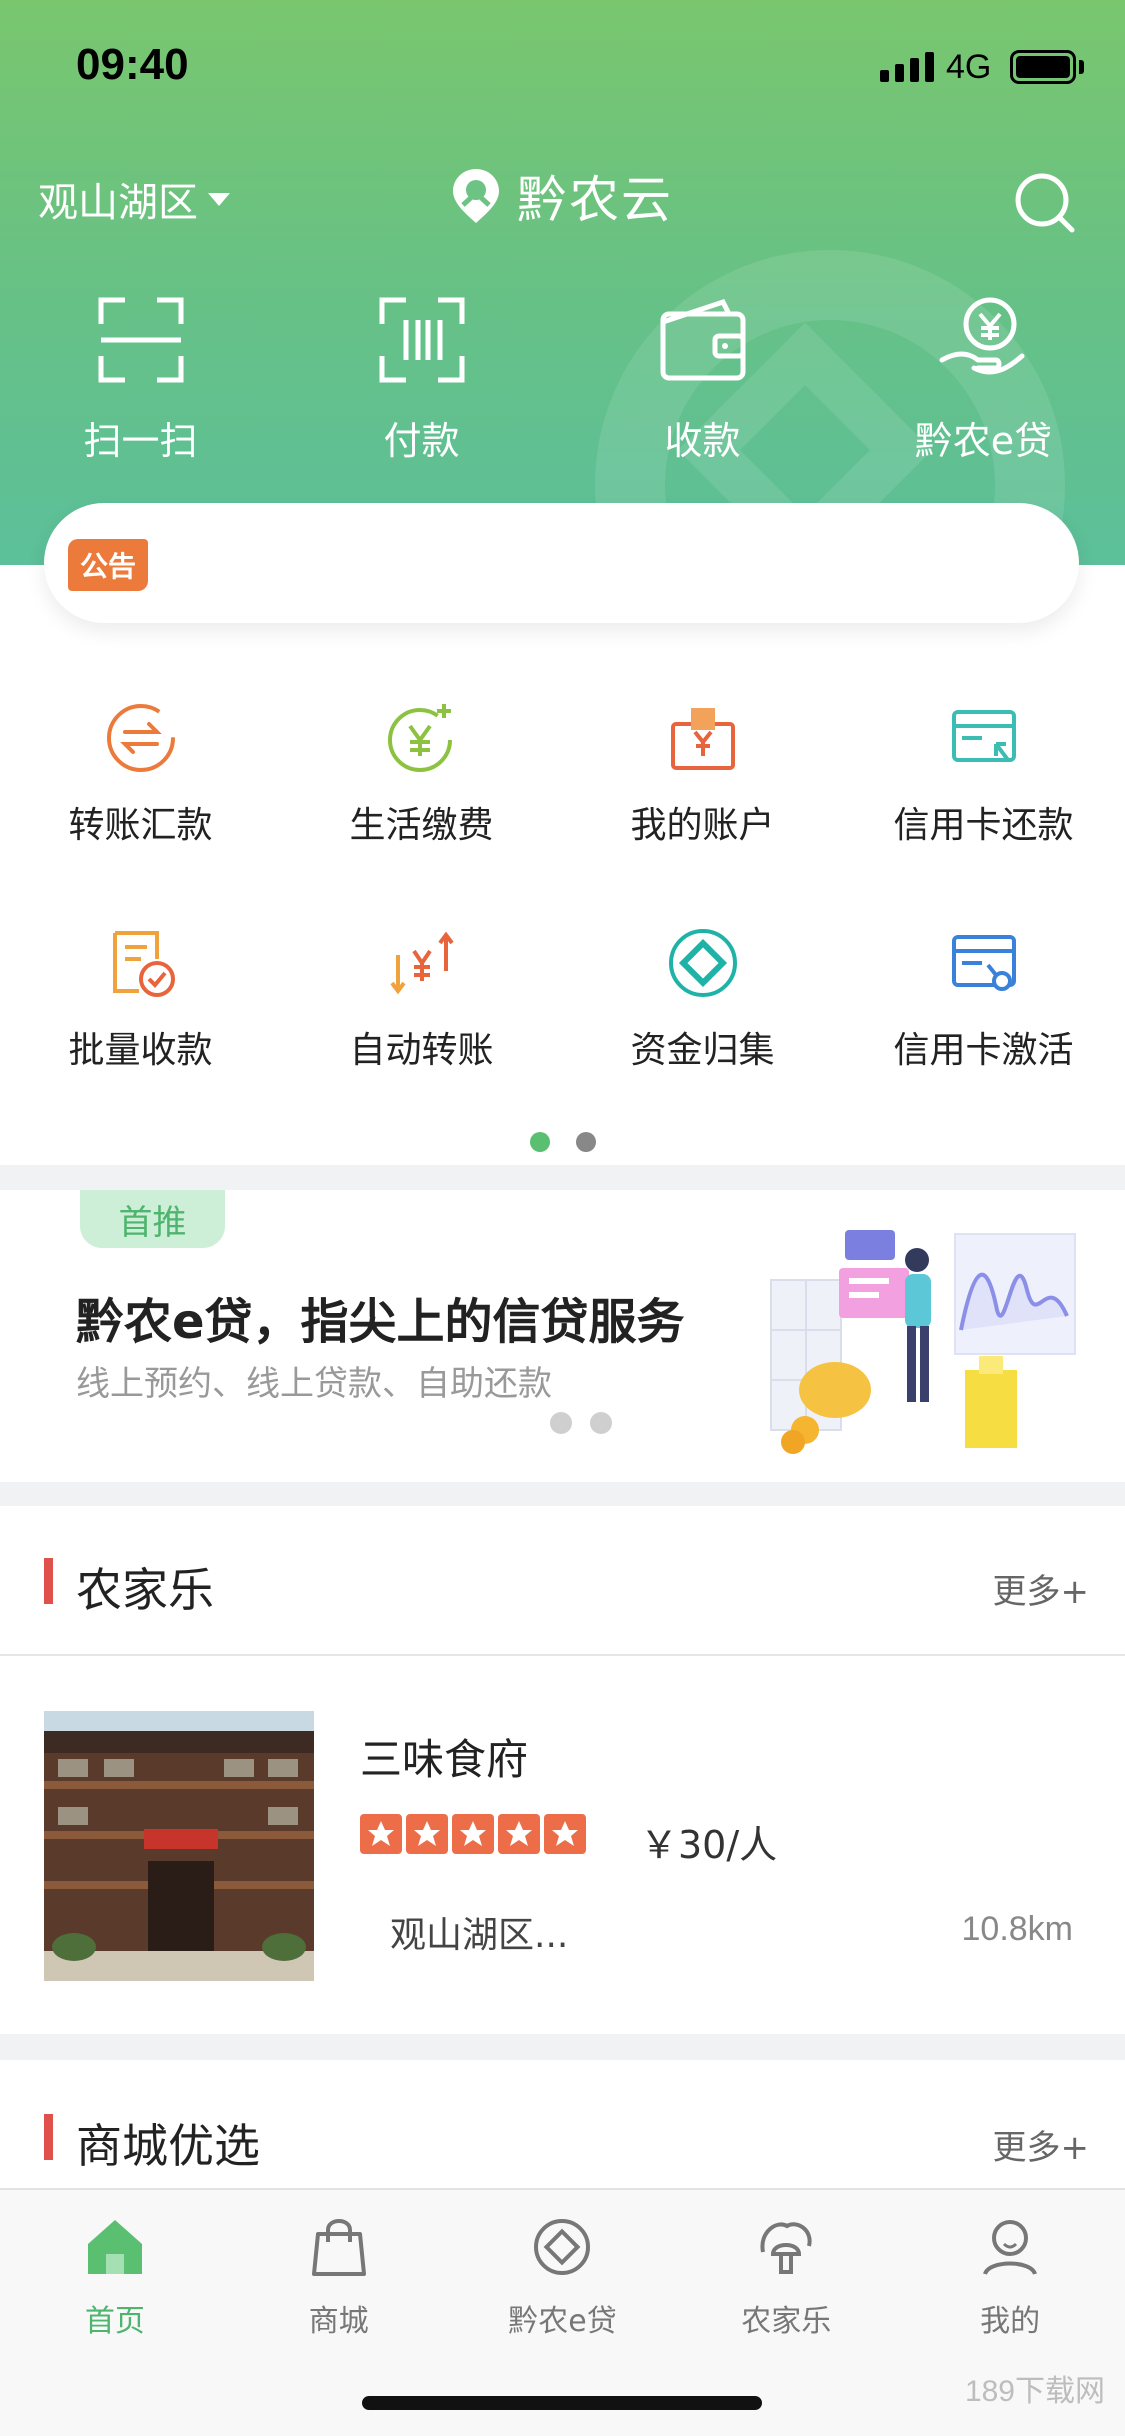 This screenshot has width=1125, height=2436. Describe the element at coordinates (132, 64) in the screenshot. I see `status-time: 09:40` at that location.